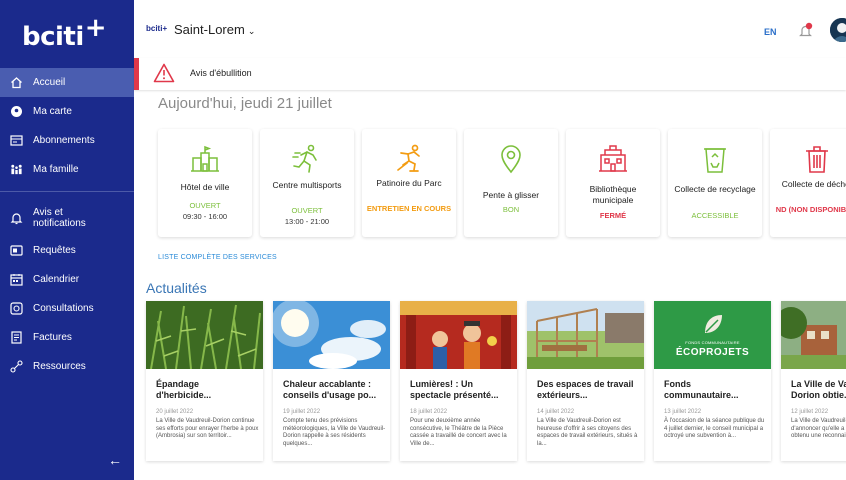  I want to click on service-hours: 09:30 - 16:00, so click(205, 216).